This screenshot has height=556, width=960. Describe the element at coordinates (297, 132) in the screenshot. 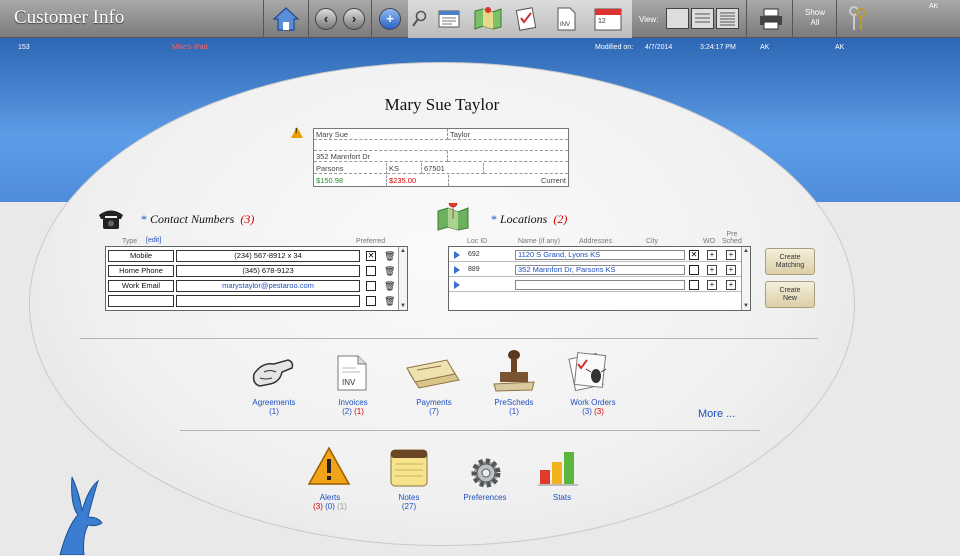

I see `warning-icon` at that location.